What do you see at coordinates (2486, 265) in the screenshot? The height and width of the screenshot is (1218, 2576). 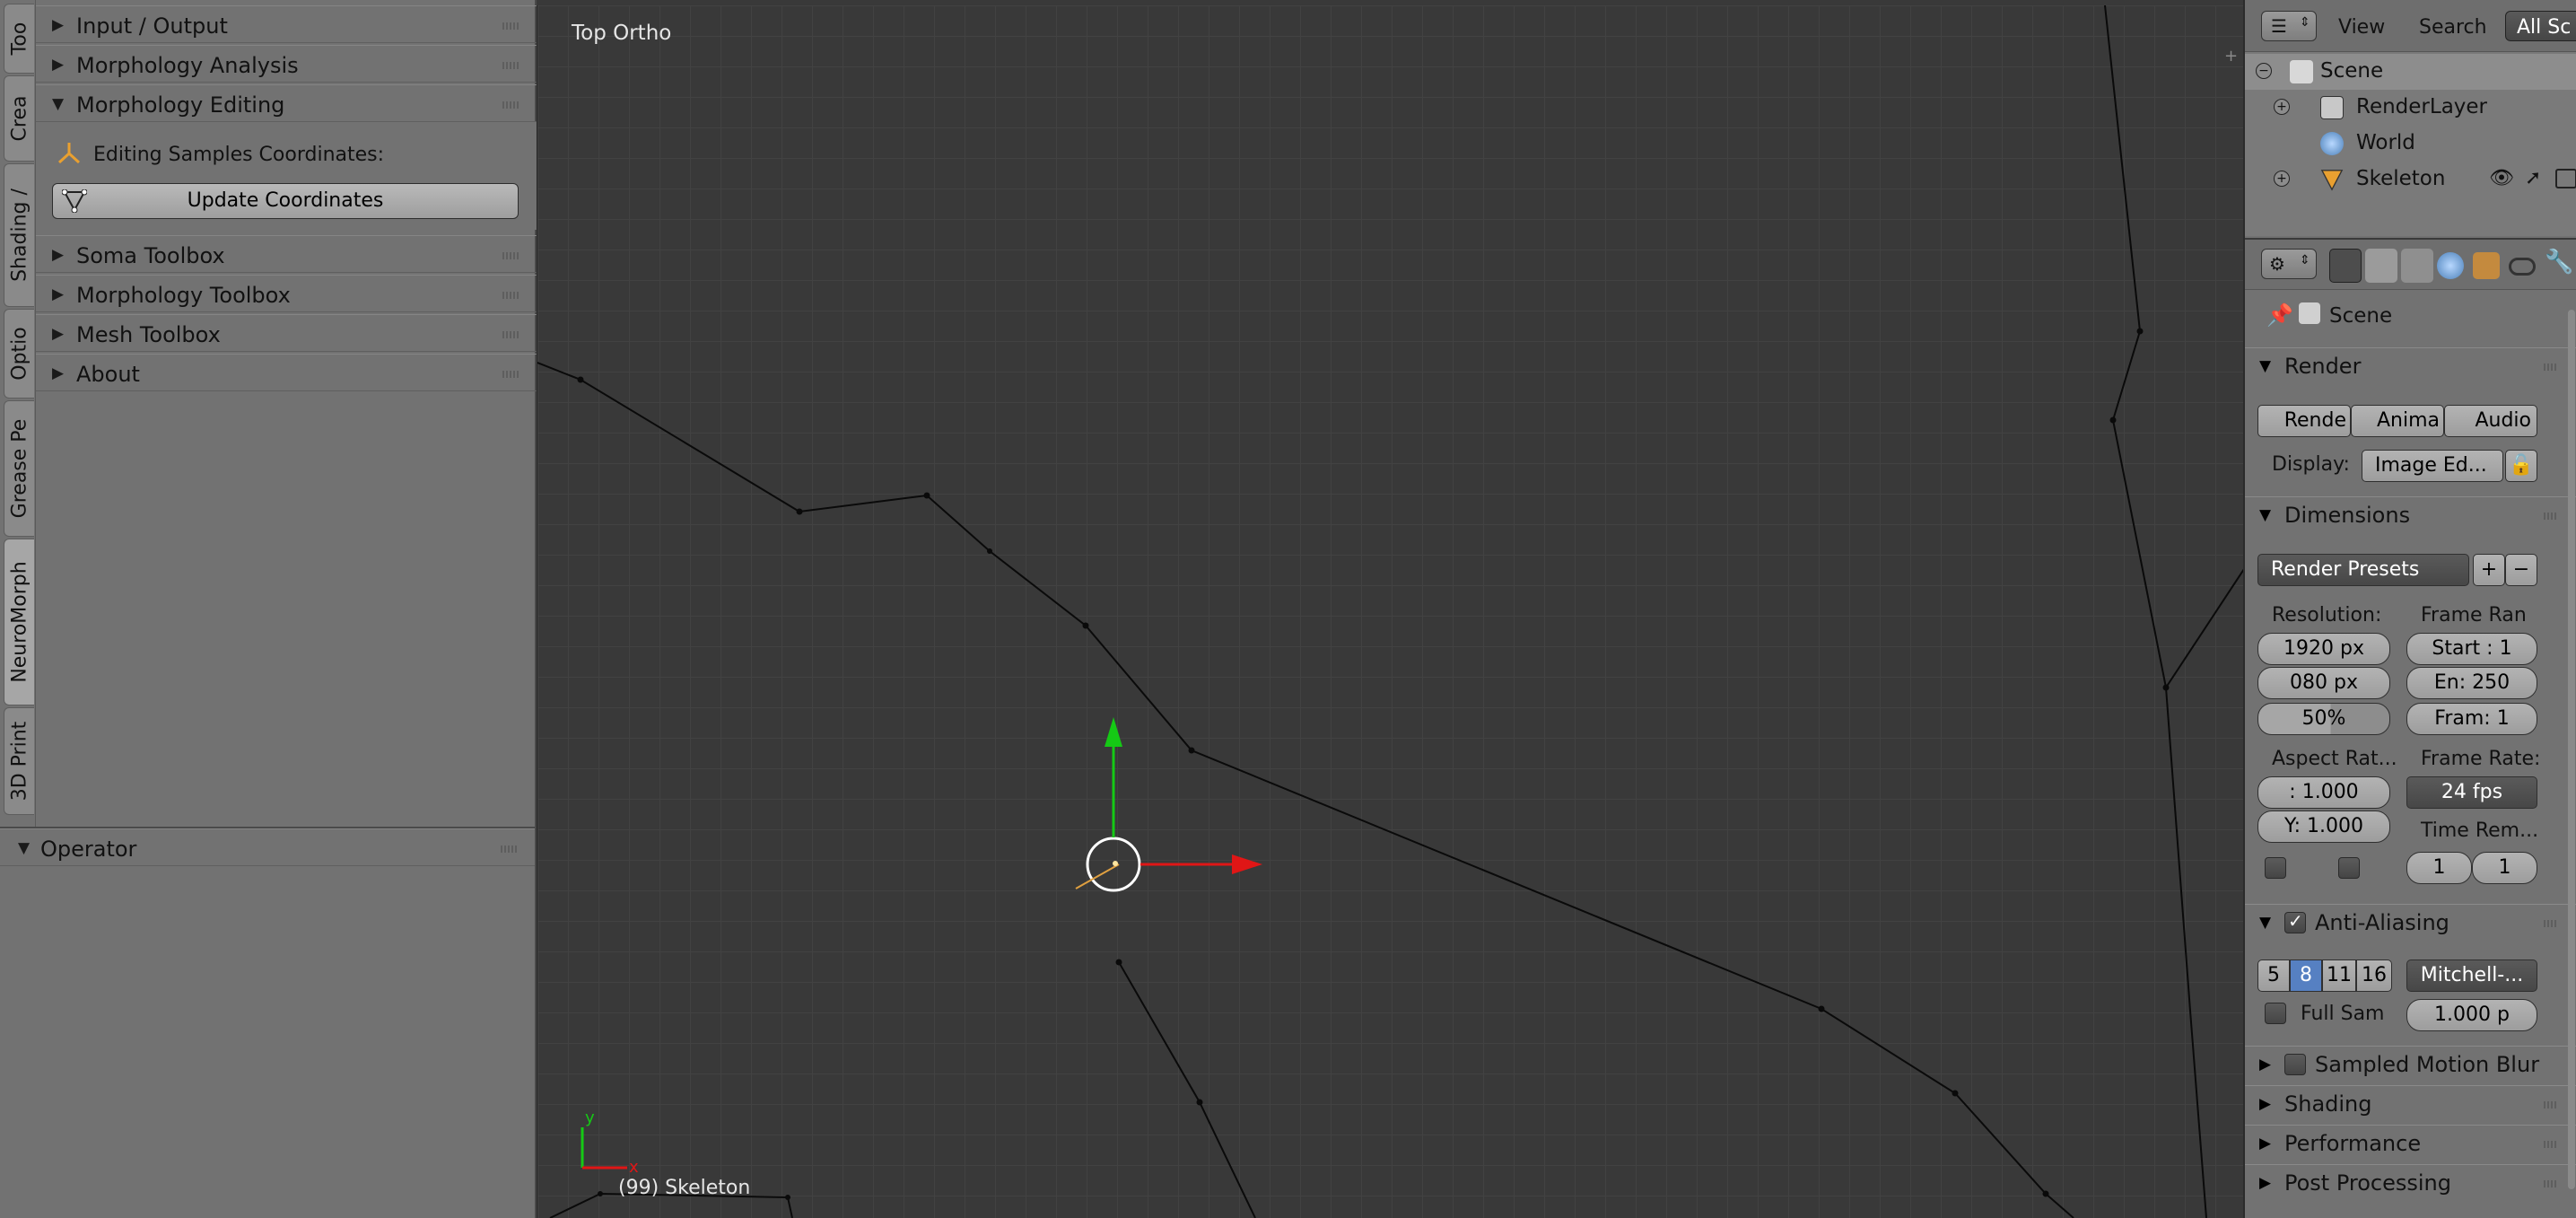 I see `object-tab-icon` at bounding box center [2486, 265].